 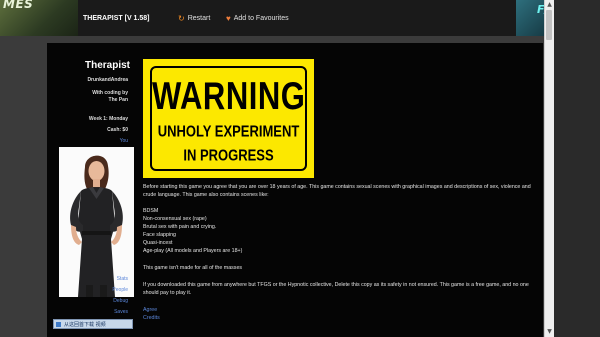 I want to click on warning-sign-border: WARNING UNHOLY EXPERIMENT IN PROGRESS, so click(x=228, y=118).